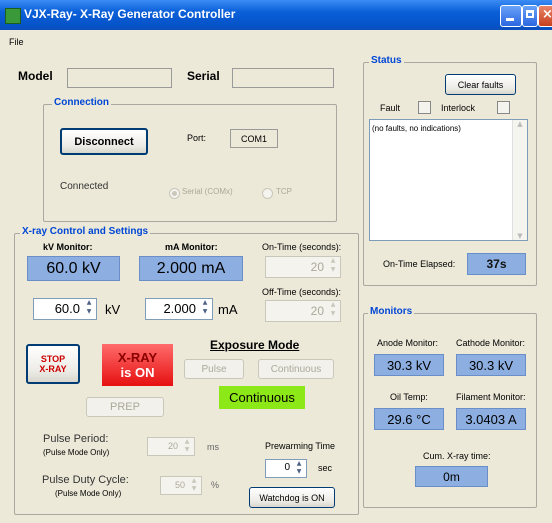  I want to click on duty-cycle-note: (Pulse Mode Only), so click(88, 493).